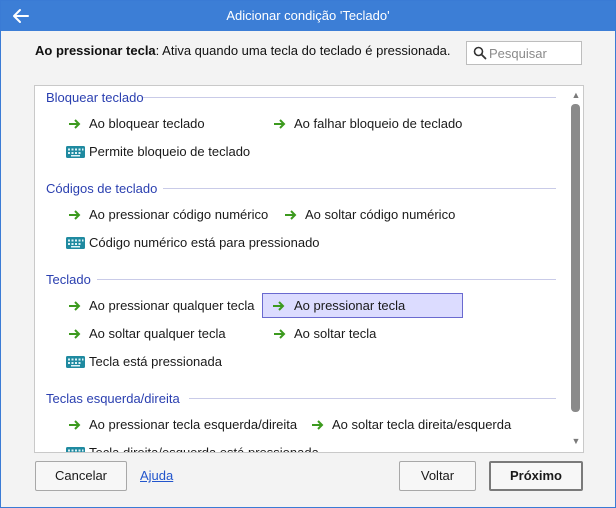 The height and width of the screenshot is (508, 616). Describe the element at coordinates (193, 424) in the screenshot. I see `item-label: Ao pressionar tecla esquerda/direita` at that location.